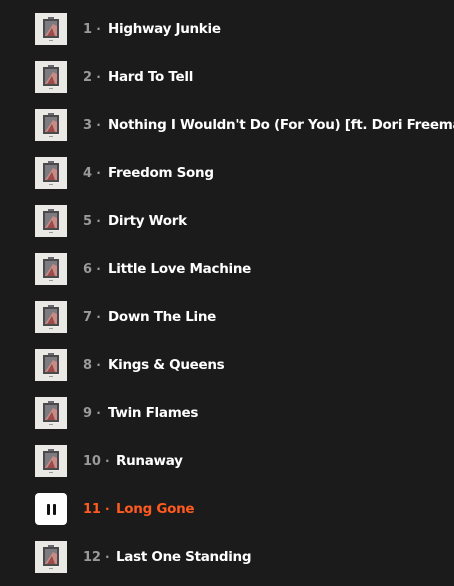  Describe the element at coordinates (227, 29) in the screenshot. I see `track-row: 1 · Highway Junkie` at that location.